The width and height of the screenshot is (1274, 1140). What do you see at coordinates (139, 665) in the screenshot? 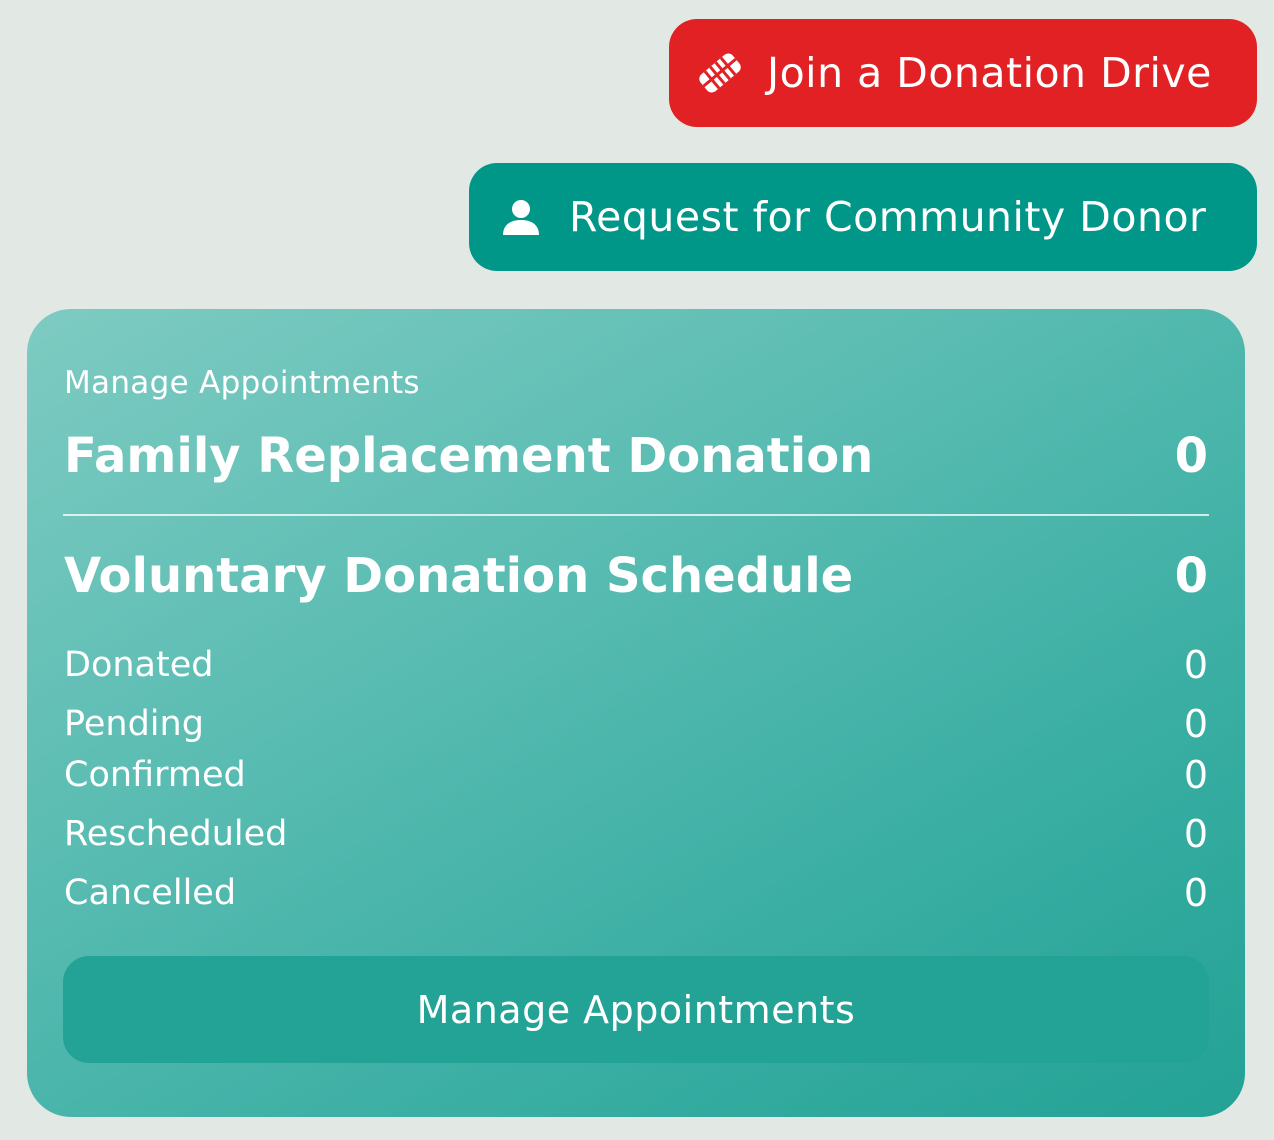
I see `status-label: Donated` at bounding box center [139, 665].